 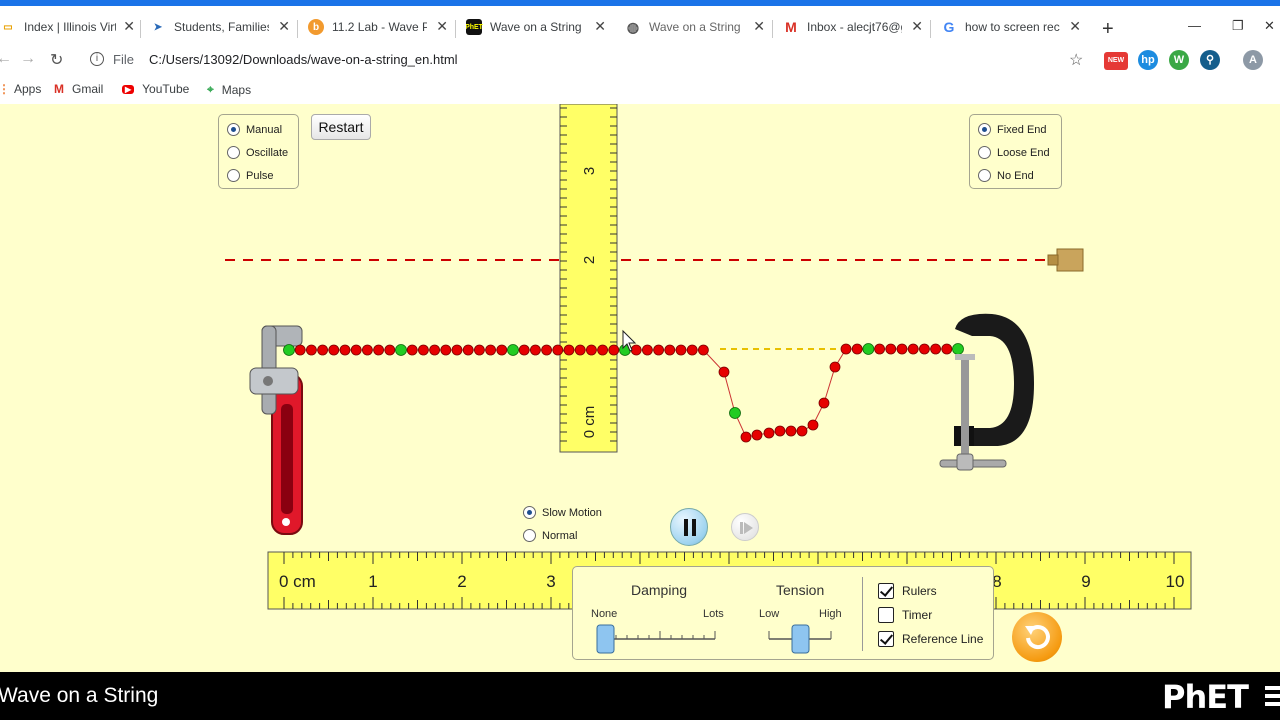 I want to click on browser-tab: ◍ Wave on a String ✕, so click(x=695, y=27).